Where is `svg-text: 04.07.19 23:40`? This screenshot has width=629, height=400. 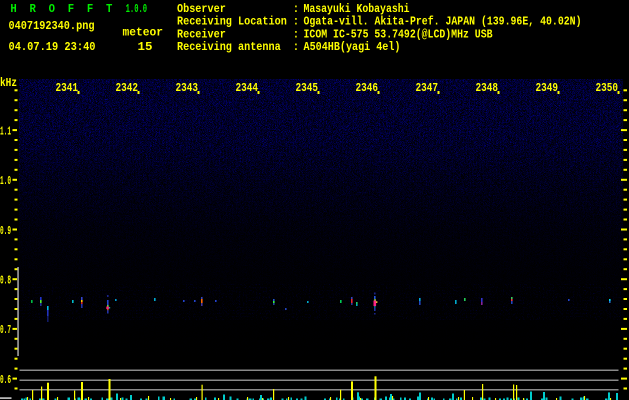
svg-text: 04.07.19 23:40 is located at coordinates (52, 47).